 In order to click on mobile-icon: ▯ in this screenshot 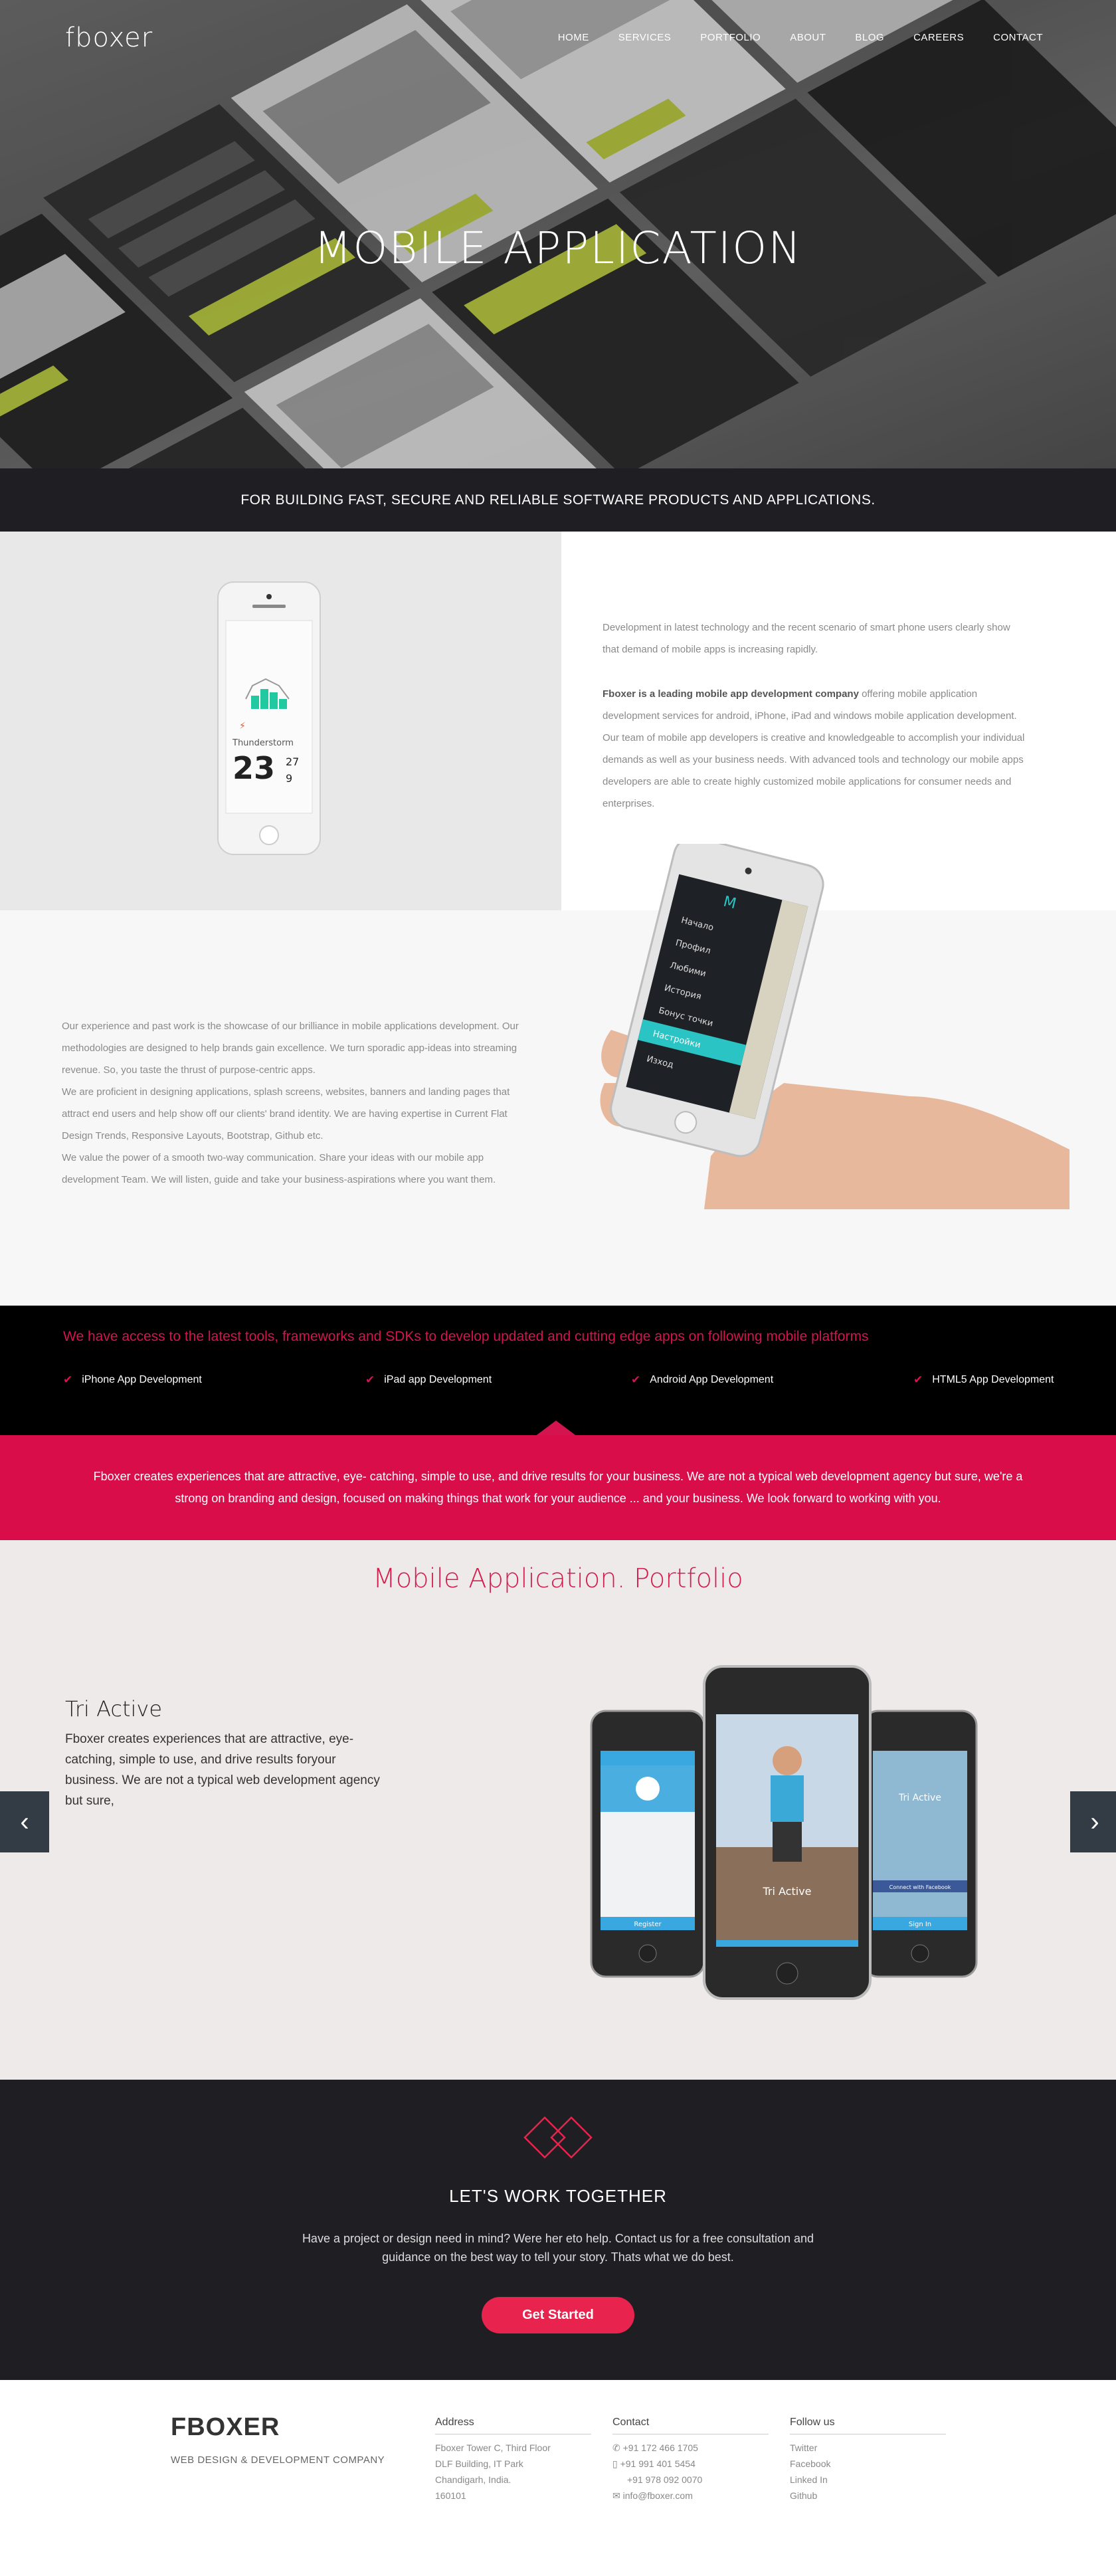, I will do `click(616, 2464)`.